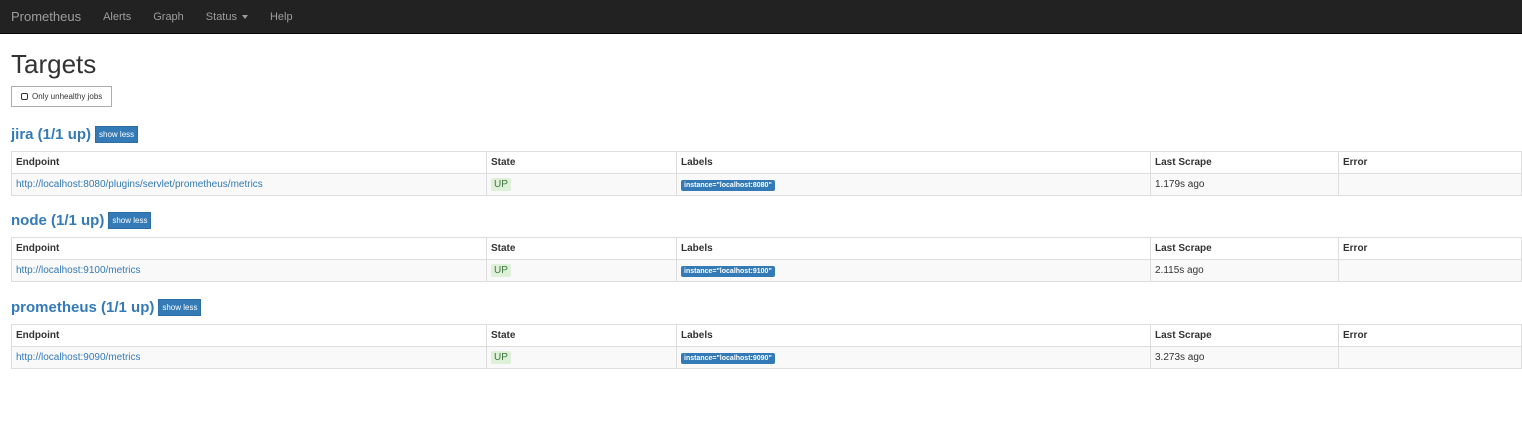  What do you see at coordinates (46, 16) in the screenshot?
I see `brand-link: Prometheus` at bounding box center [46, 16].